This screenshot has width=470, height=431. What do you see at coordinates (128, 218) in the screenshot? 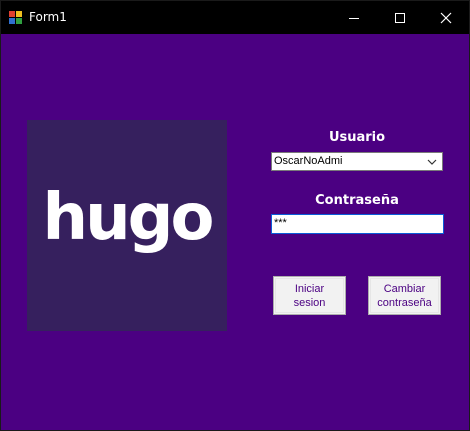
I see `hugo-logo: hugo` at bounding box center [128, 218].